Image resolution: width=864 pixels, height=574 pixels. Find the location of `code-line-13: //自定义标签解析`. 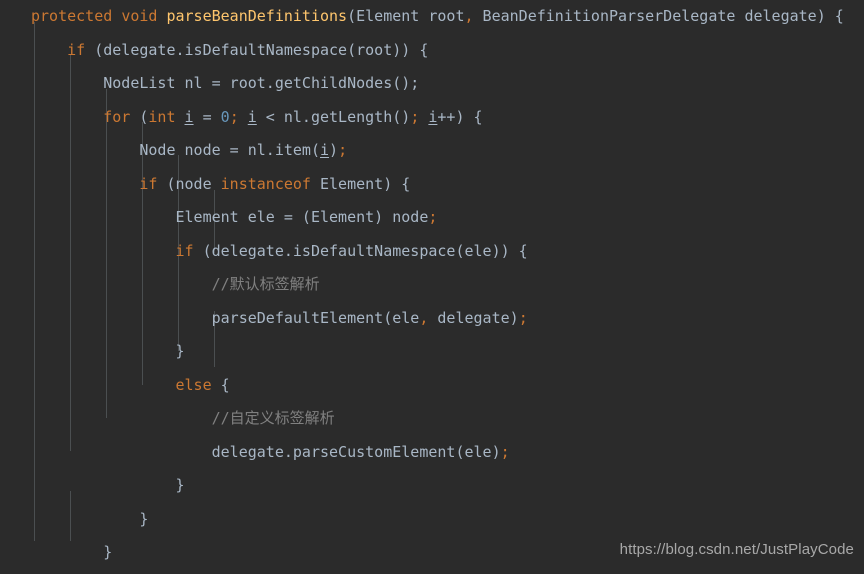

code-line-13: //自定义标签解析 is located at coordinates (432, 419).